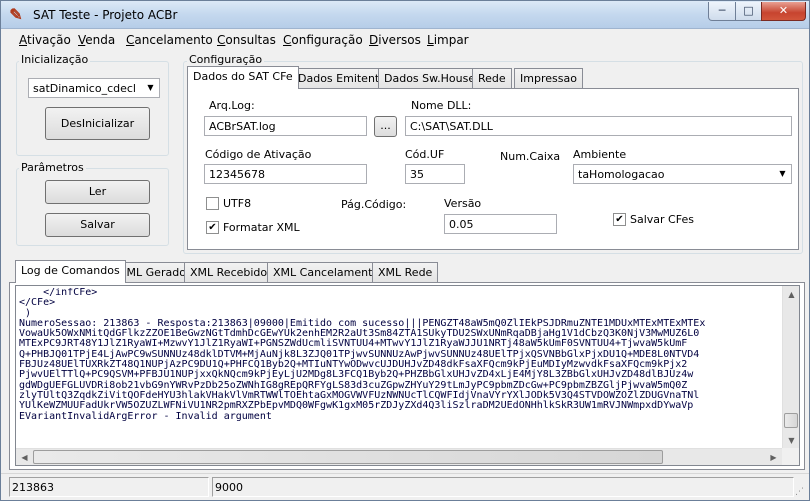  What do you see at coordinates (441, 105) in the screenshot?
I see `nome-dll-label: Nome DLL:` at bounding box center [441, 105].